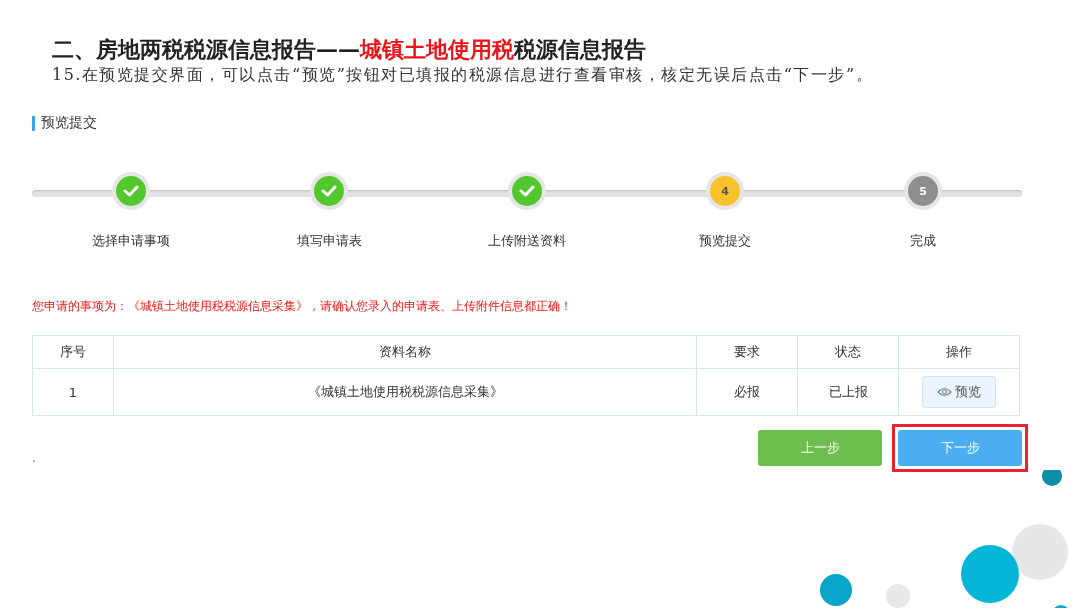  What do you see at coordinates (959, 392) in the screenshot?
I see `preview-button: 预览` at bounding box center [959, 392].